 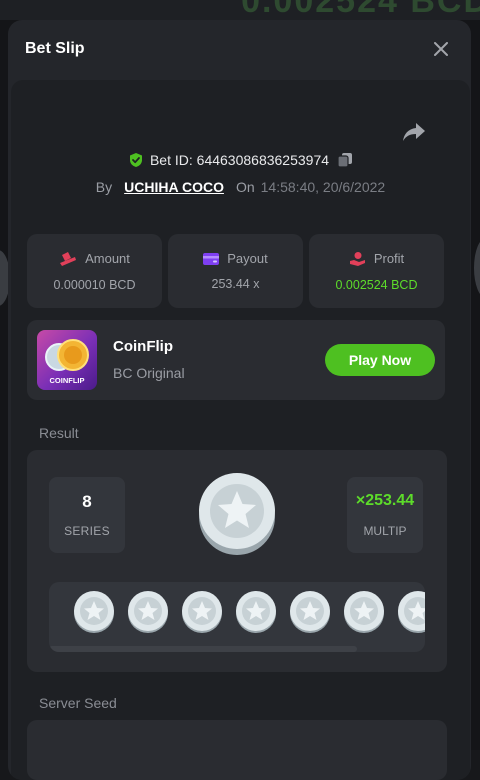 What do you see at coordinates (67, 380) in the screenshot?
I see `svg-text: COINFLIP` at bounding box center [67, 380].